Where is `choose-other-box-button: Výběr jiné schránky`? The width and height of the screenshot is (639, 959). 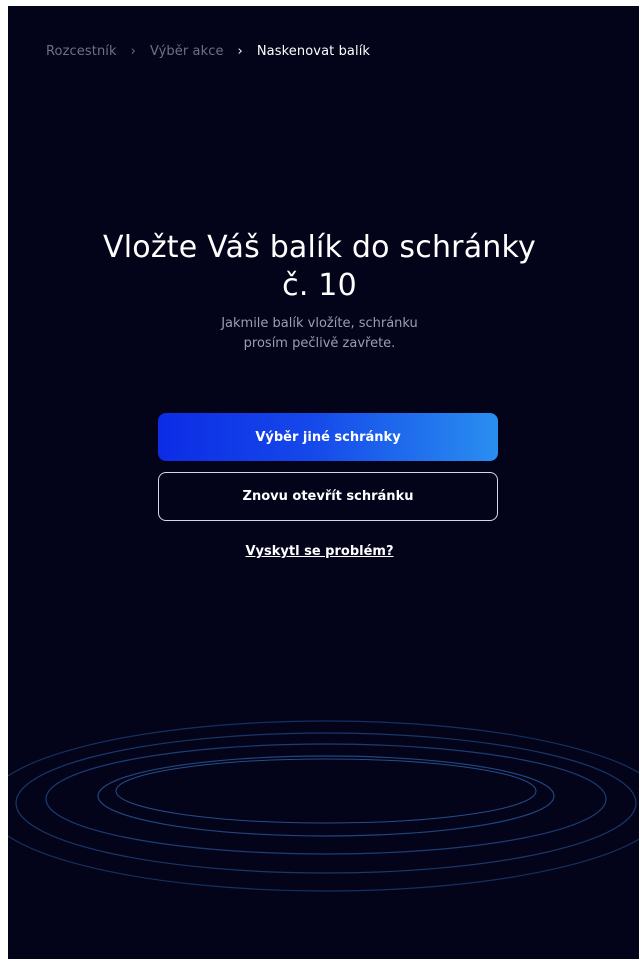
choose-other-box-button: Výběr jiné schránky is located at coordinates (328, 437).